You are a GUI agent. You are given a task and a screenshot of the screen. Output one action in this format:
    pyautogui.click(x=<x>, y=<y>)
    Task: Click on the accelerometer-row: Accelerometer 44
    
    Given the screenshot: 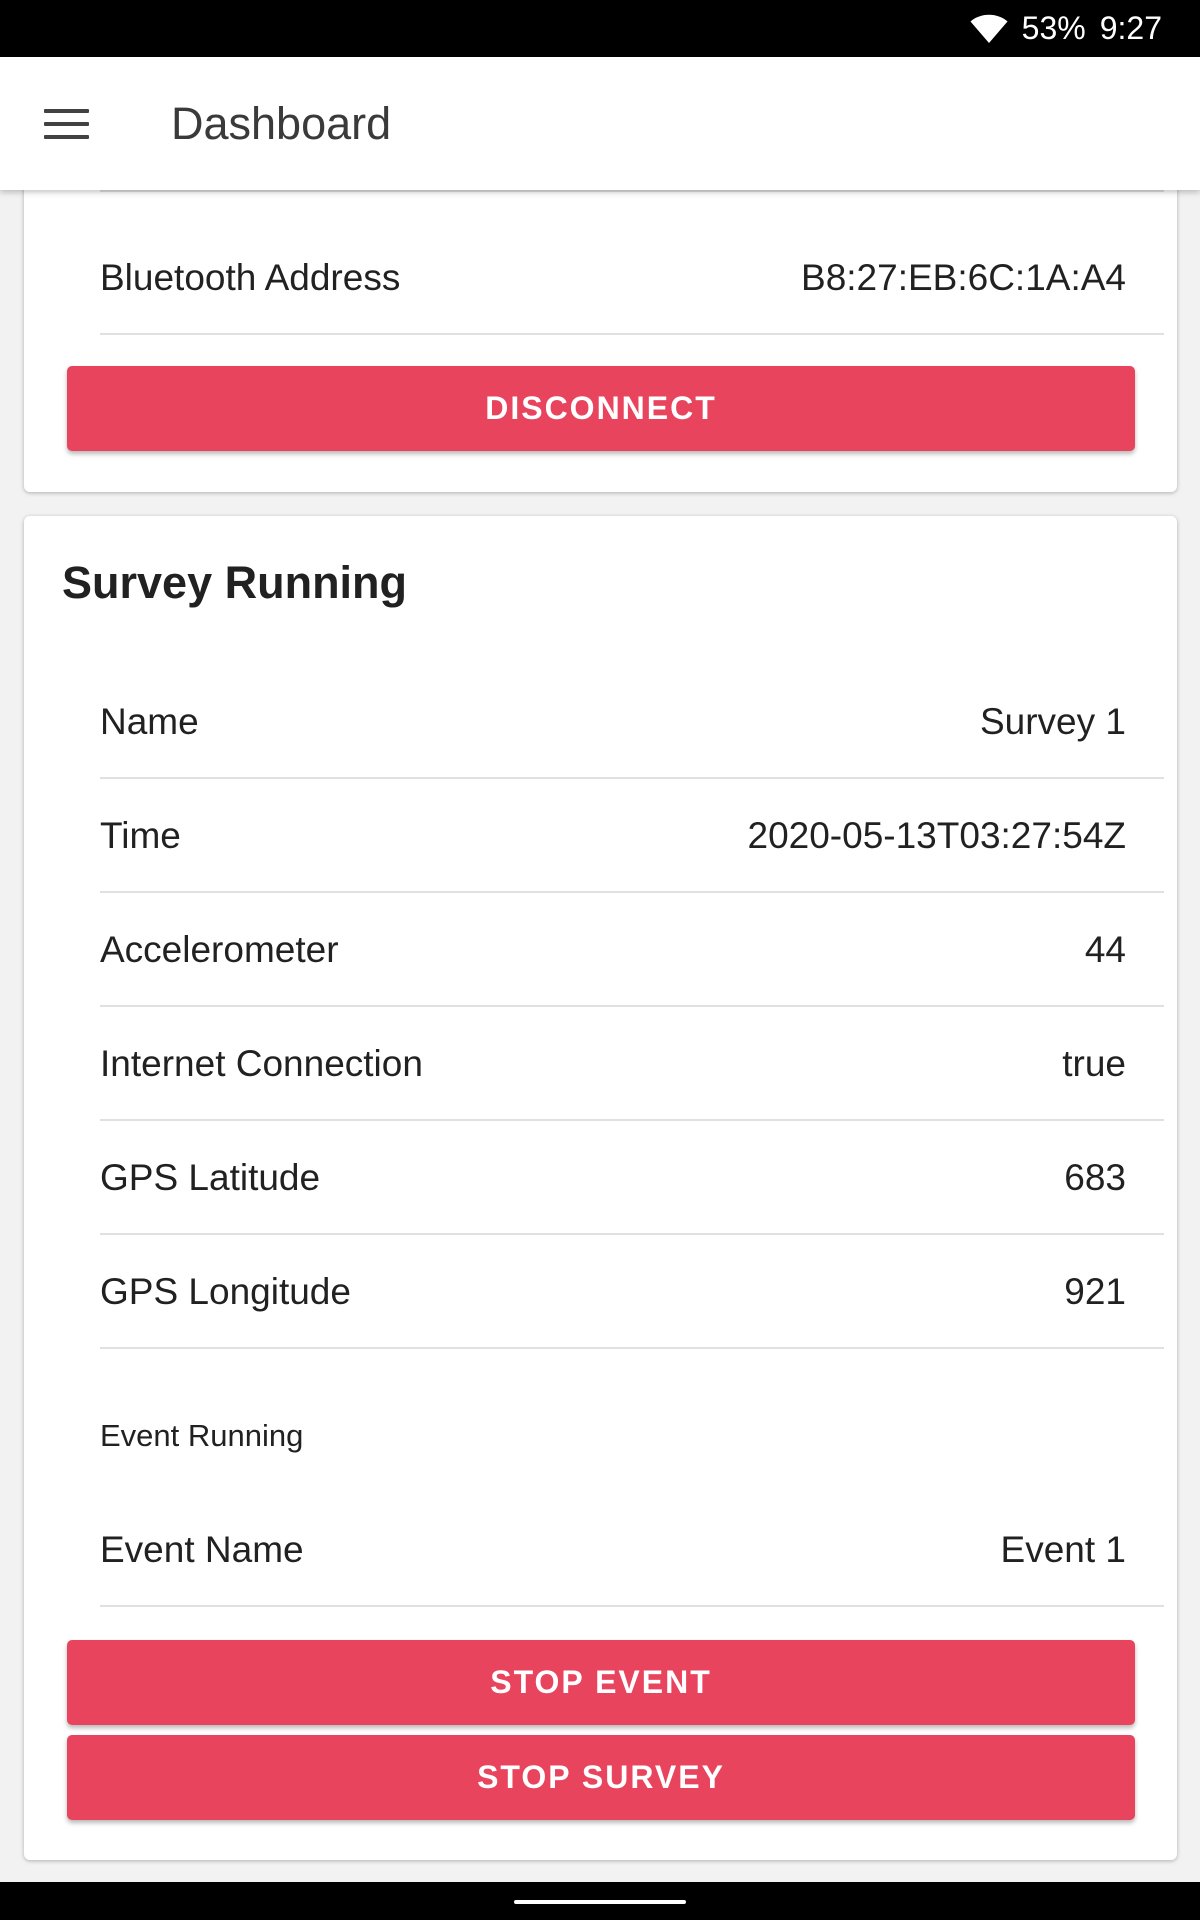 What is the action you would take?
    pyautogui.click(x=632, y=950)
    